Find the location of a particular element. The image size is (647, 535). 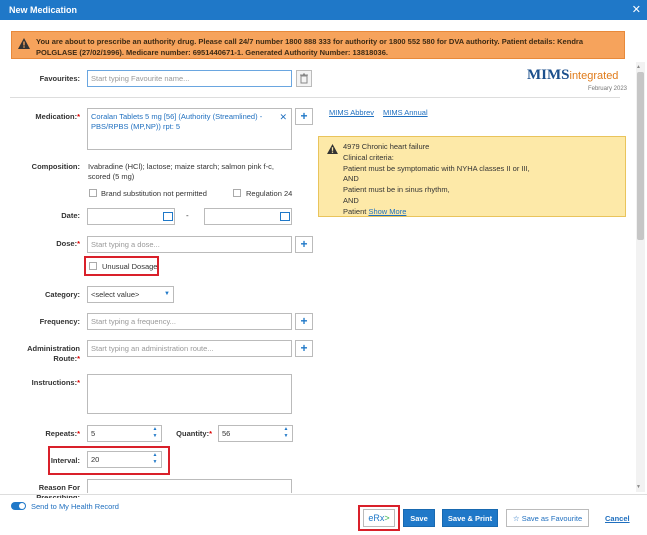

mims-annual-link: MIMS Annual is located at coordinates (405, 112).